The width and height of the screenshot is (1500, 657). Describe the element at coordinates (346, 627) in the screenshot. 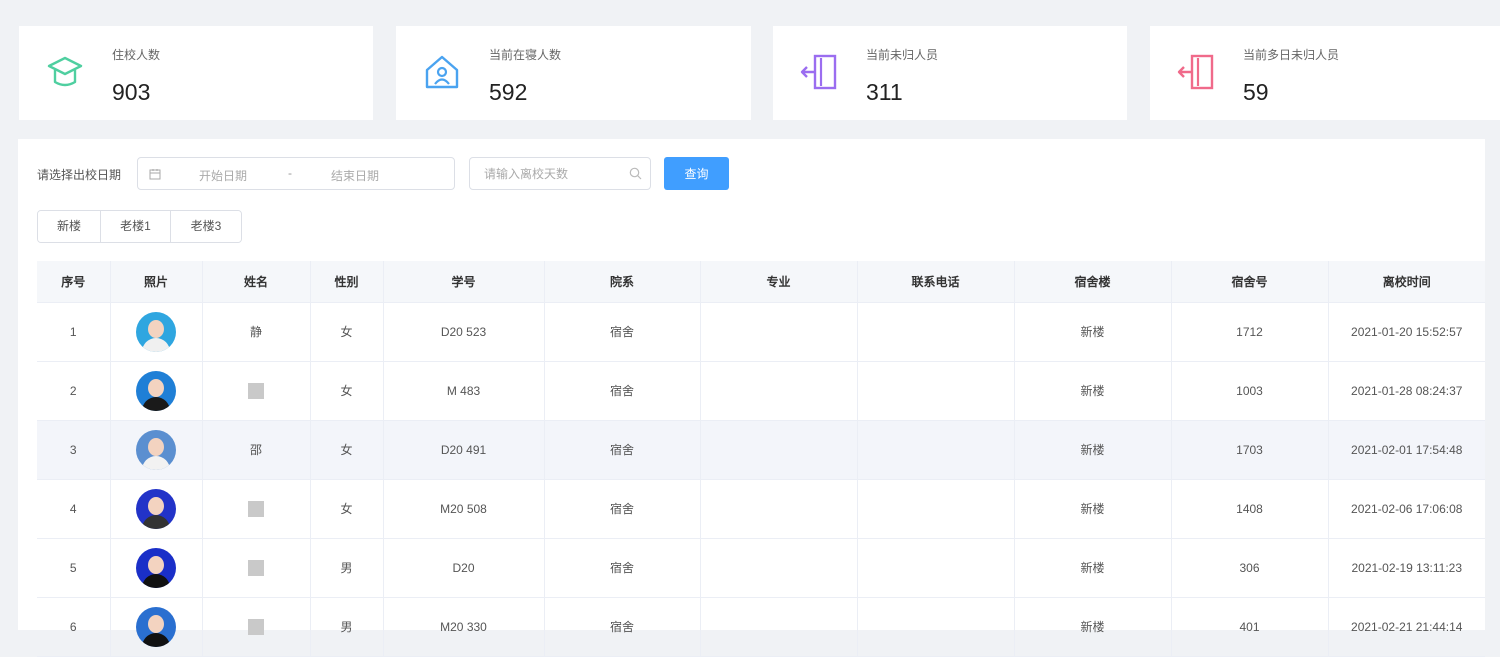

I see `gender-cell-text: 男` at that location.